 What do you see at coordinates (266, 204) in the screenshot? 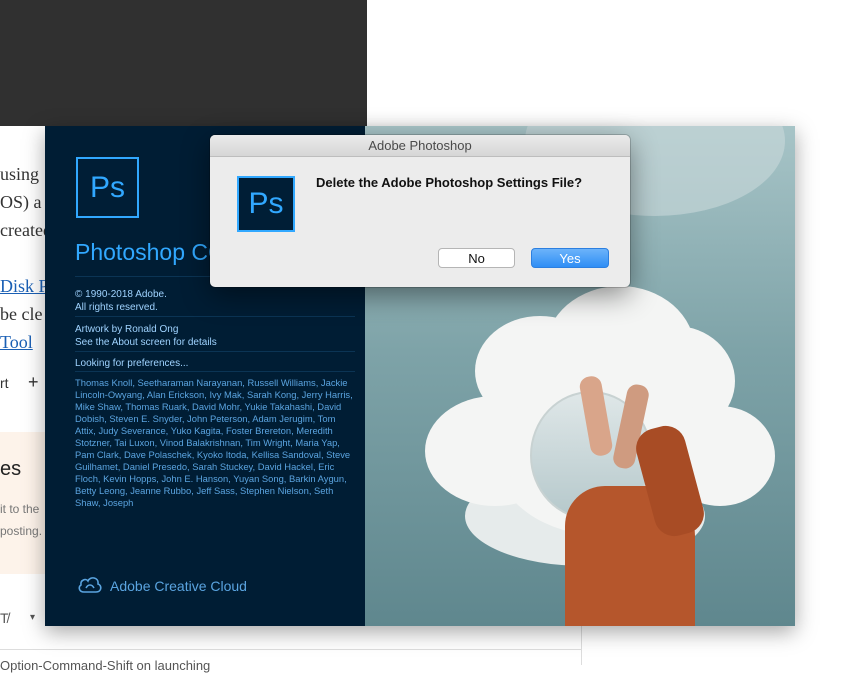
I see `photoshop-app-icon: Ps` at bounding box center [266, 204].